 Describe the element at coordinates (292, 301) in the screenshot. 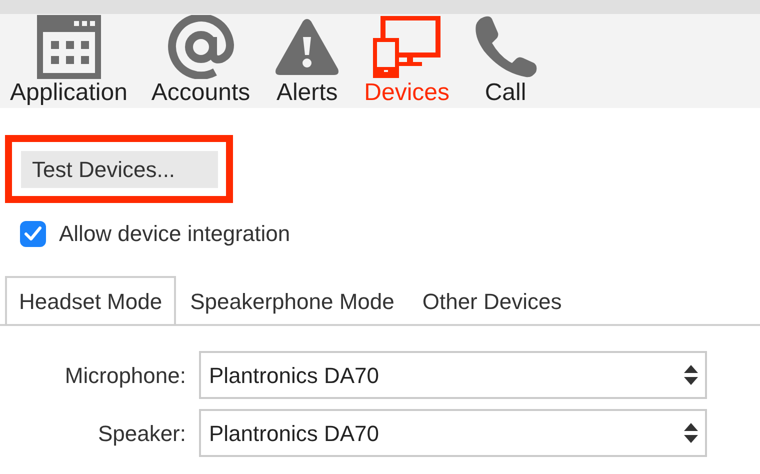

I see `tab: Speakerphone Mode` at that location.